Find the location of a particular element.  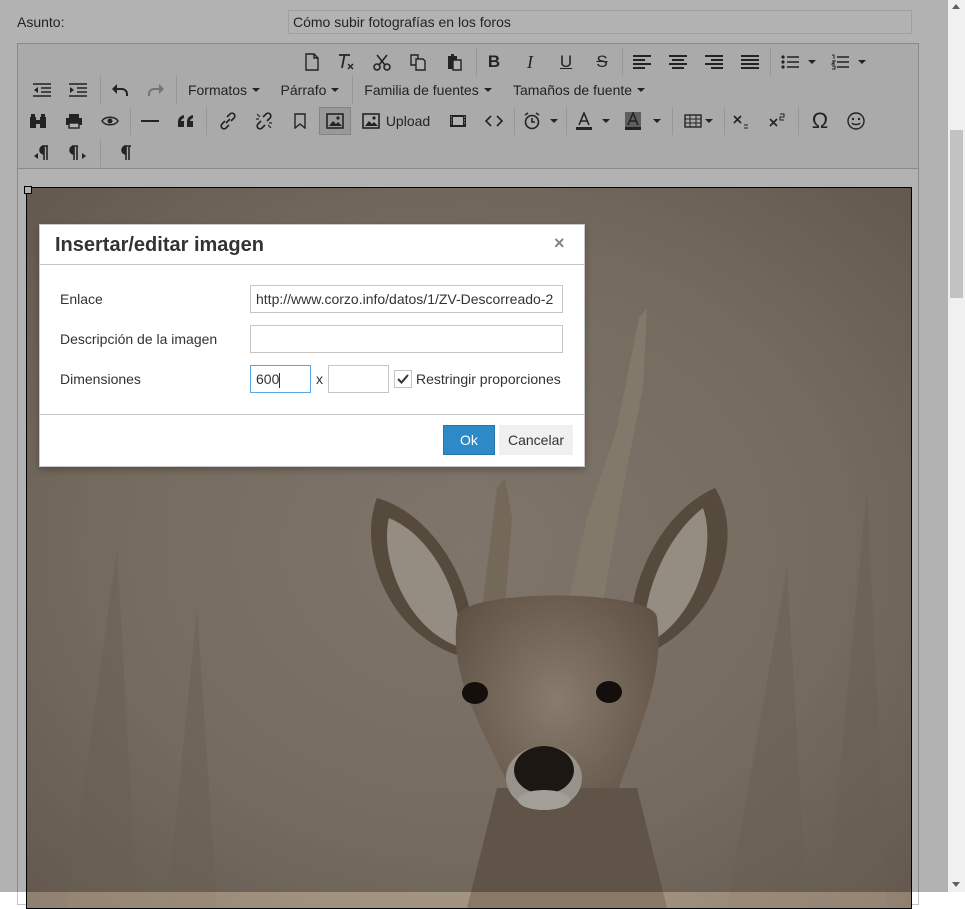

width-input: 600 is located at coordinates (280, 379).